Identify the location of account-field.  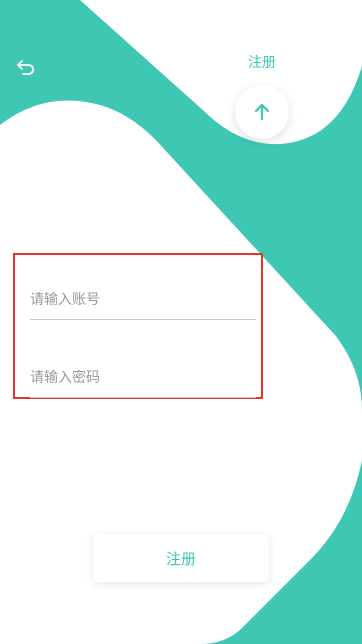
(143, 300).